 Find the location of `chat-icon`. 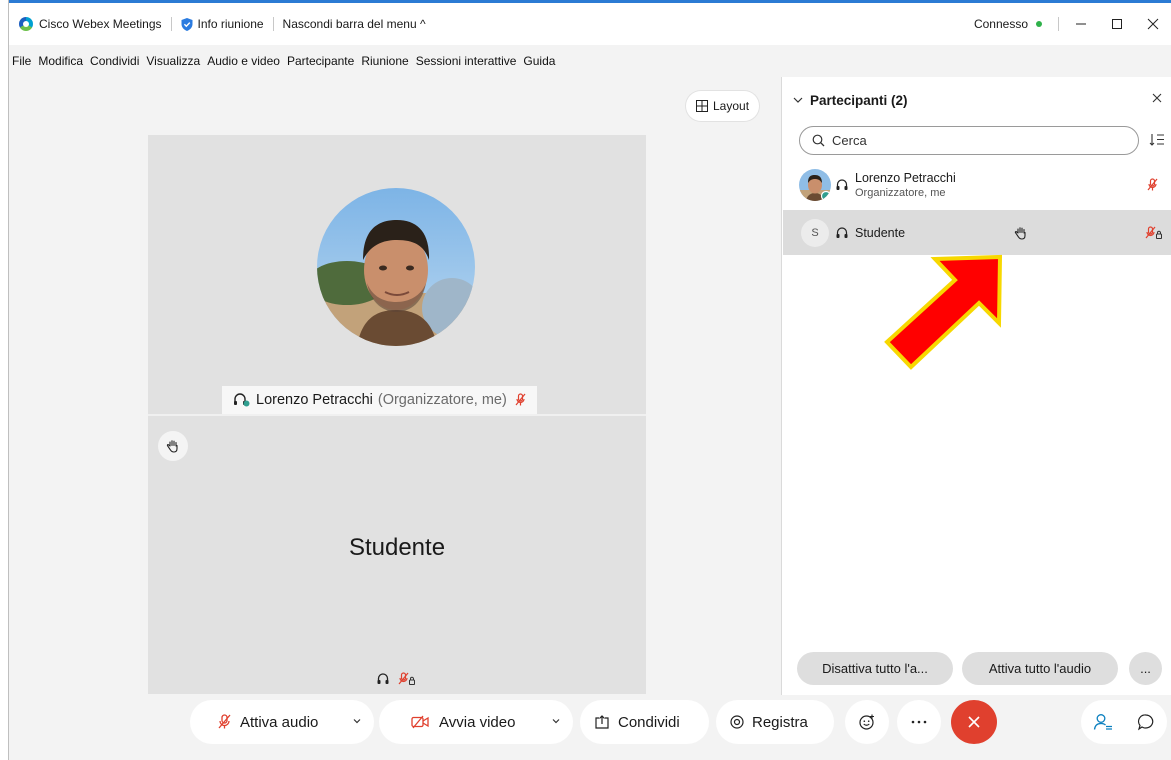

chat-icon is located at coordinates (1145, 722).